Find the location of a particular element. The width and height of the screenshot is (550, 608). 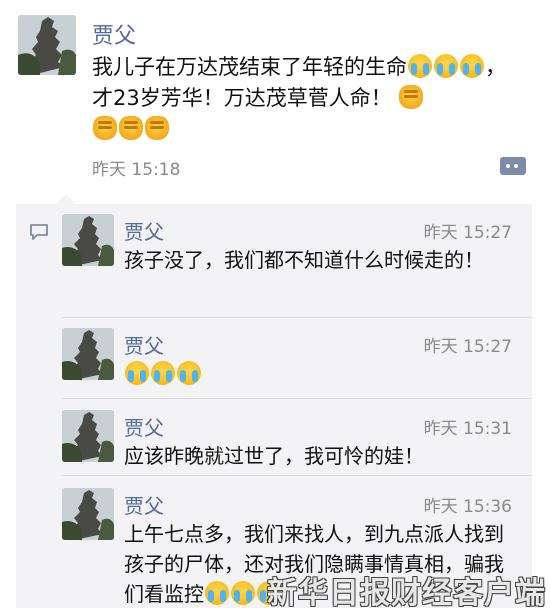

watermark: 新华日报财经客户端 is located at coordinates (406, 592).